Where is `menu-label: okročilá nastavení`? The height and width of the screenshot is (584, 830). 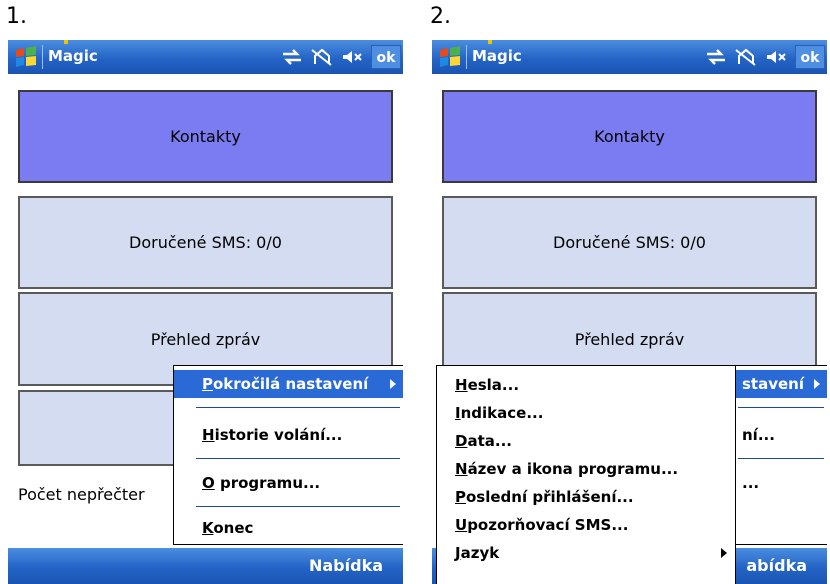
menu-label: okročilá nastavení is located at coordinates (291, 384).